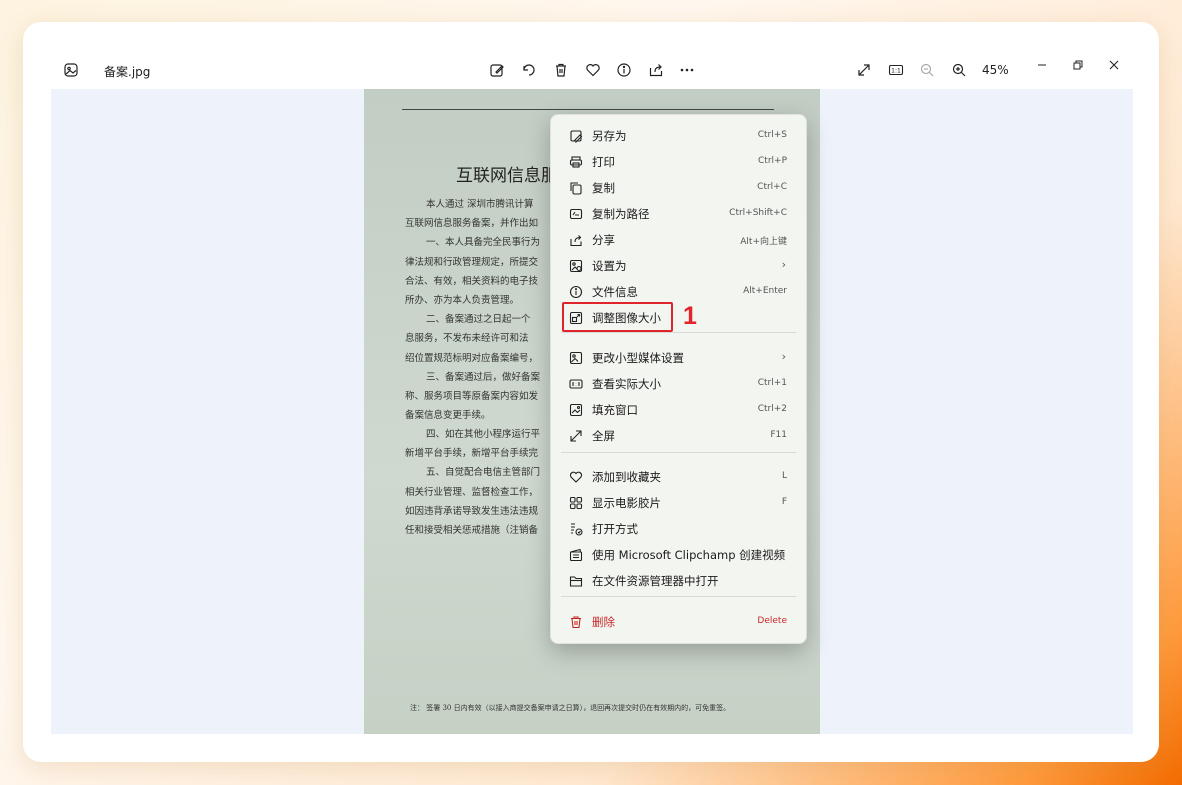 Image resolution: width=1182 pixels, height=785 pixels. Describe the element at coordinates (603, 188) in the screenshot. I see `menu-item-label: 复制` at that location.